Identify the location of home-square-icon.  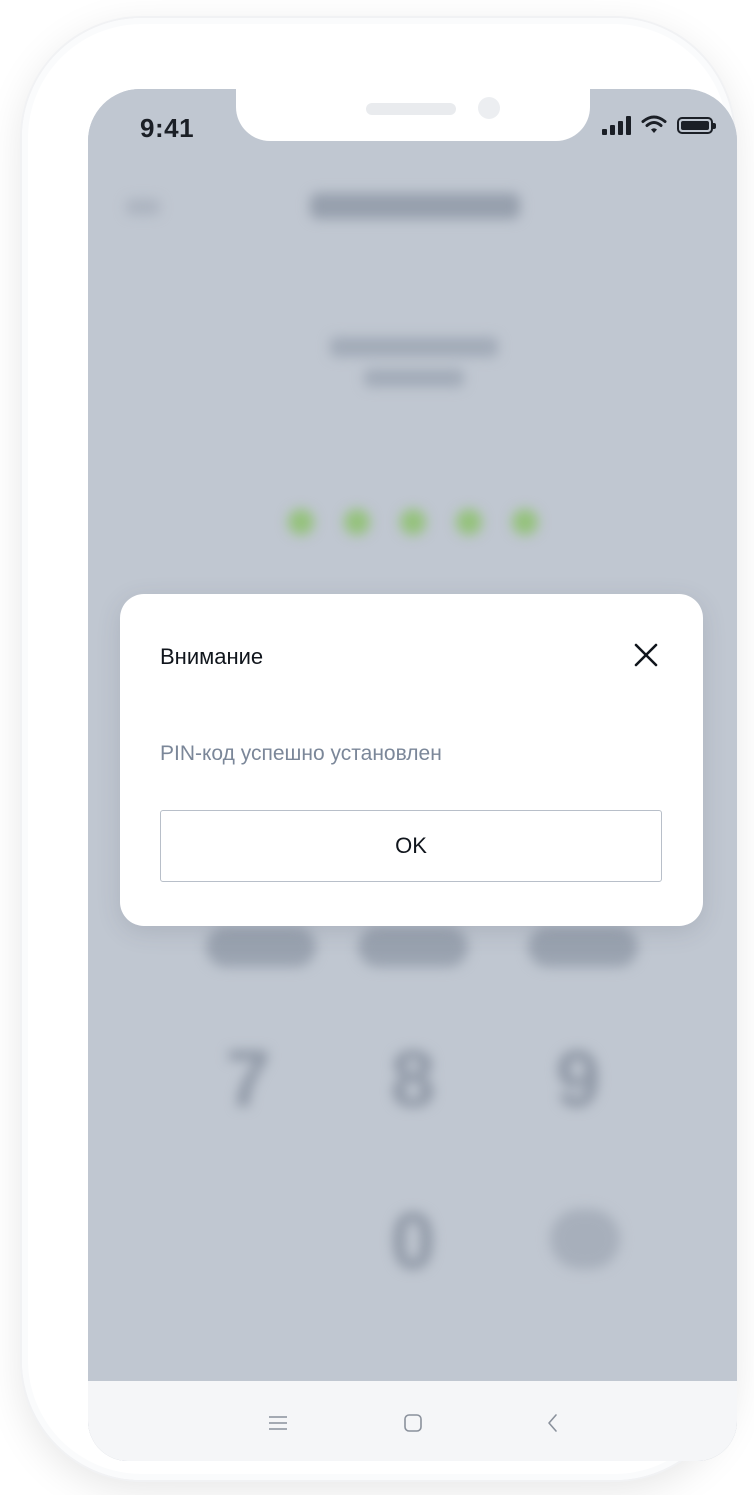
(413, 1423).